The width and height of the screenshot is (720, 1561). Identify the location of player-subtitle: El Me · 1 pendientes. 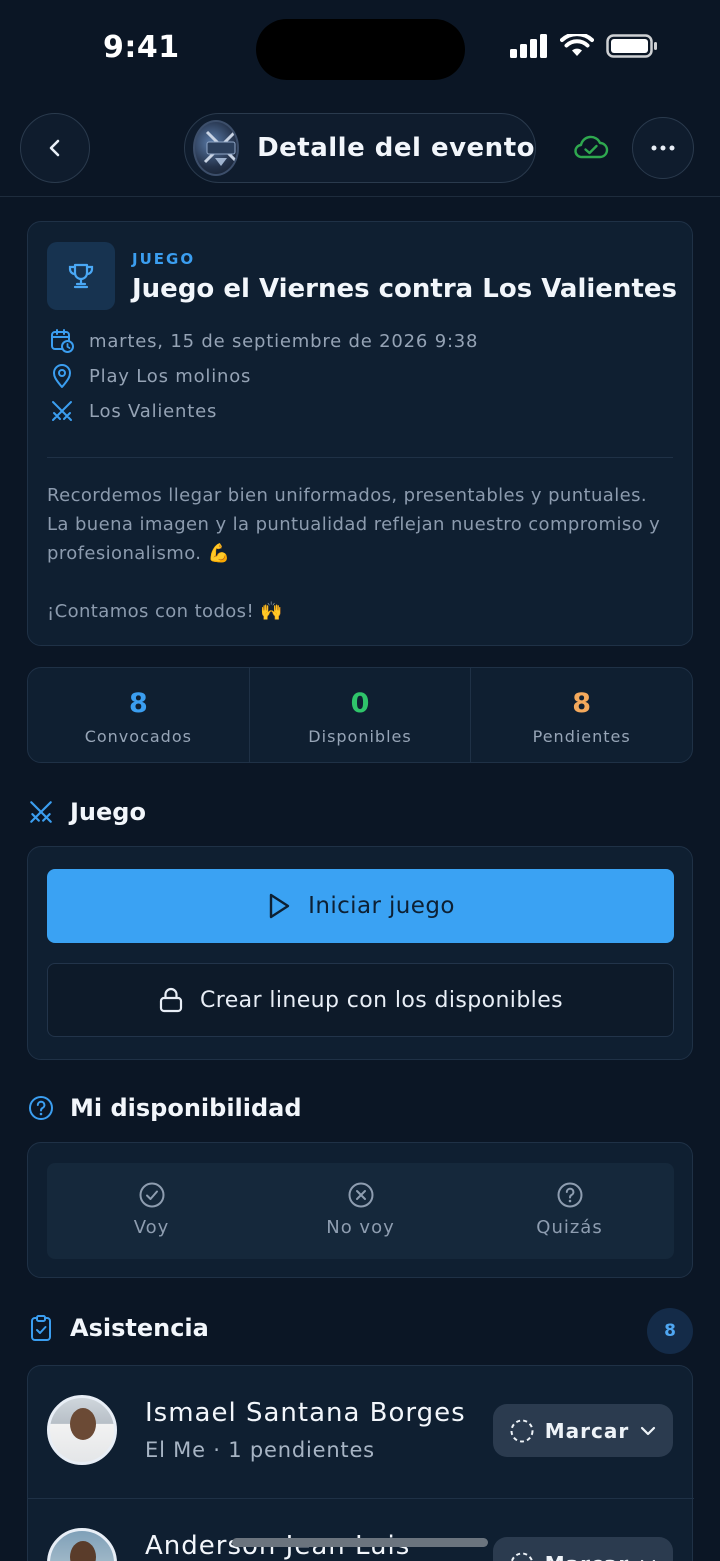
(260, 1450).